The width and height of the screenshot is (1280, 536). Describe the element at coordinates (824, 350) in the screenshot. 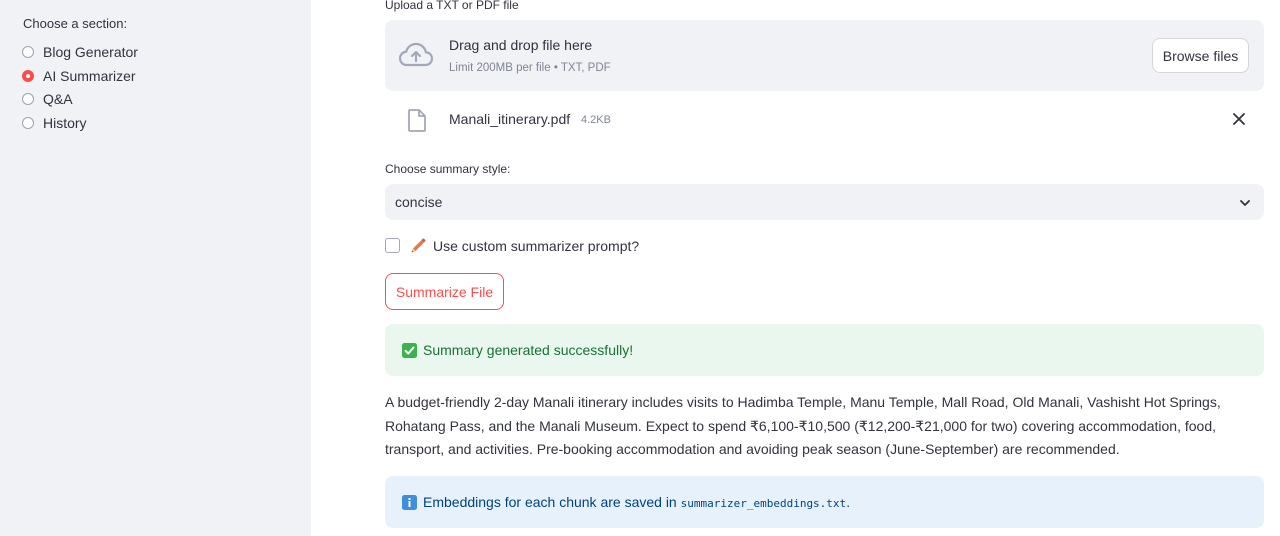

I see `success-alert: Summary generated successfully!` at that location.